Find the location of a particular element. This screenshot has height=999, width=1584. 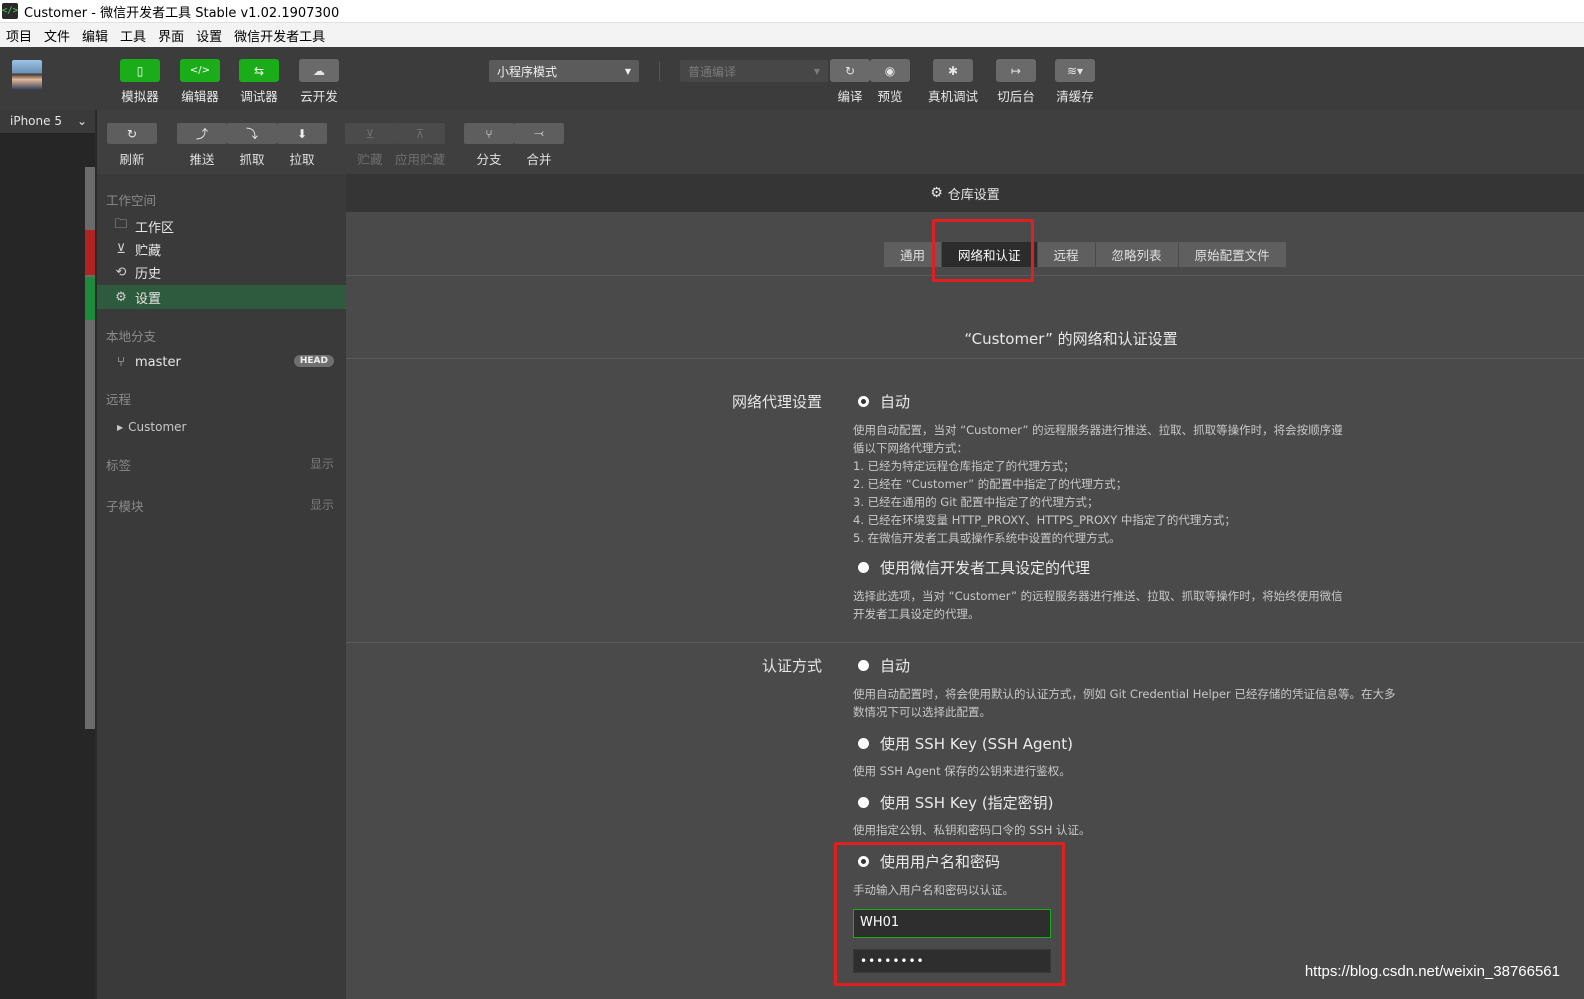

refresh-button: ↻ 刷新 is located at coordinates (132, 145).